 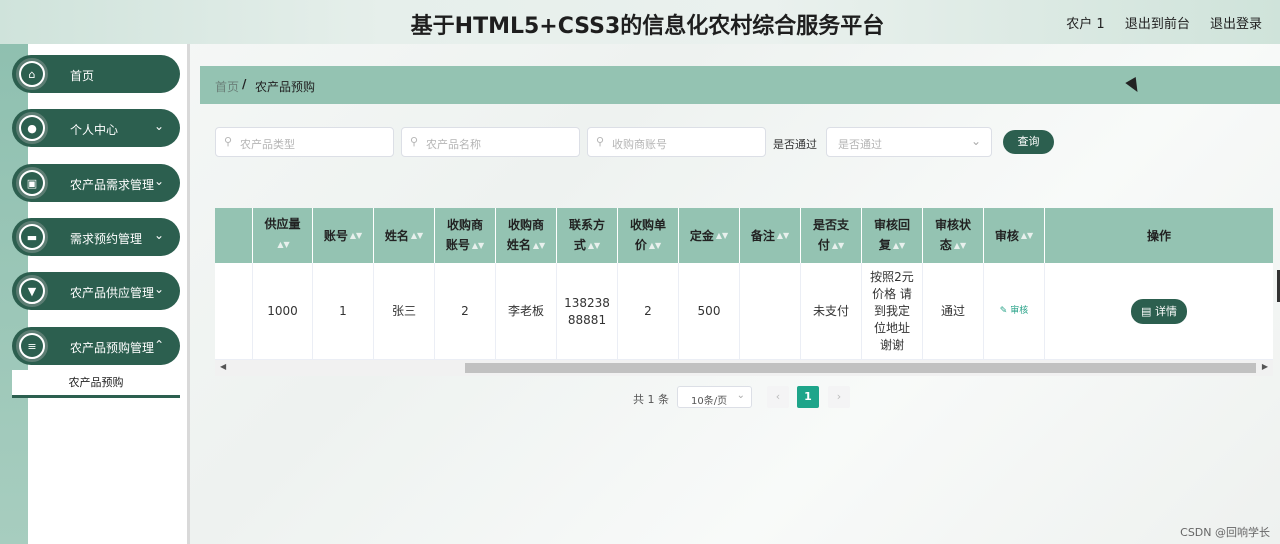 I want to click on breadcrumb: 首页 / 农产品预购, so click(x=740, y=85).